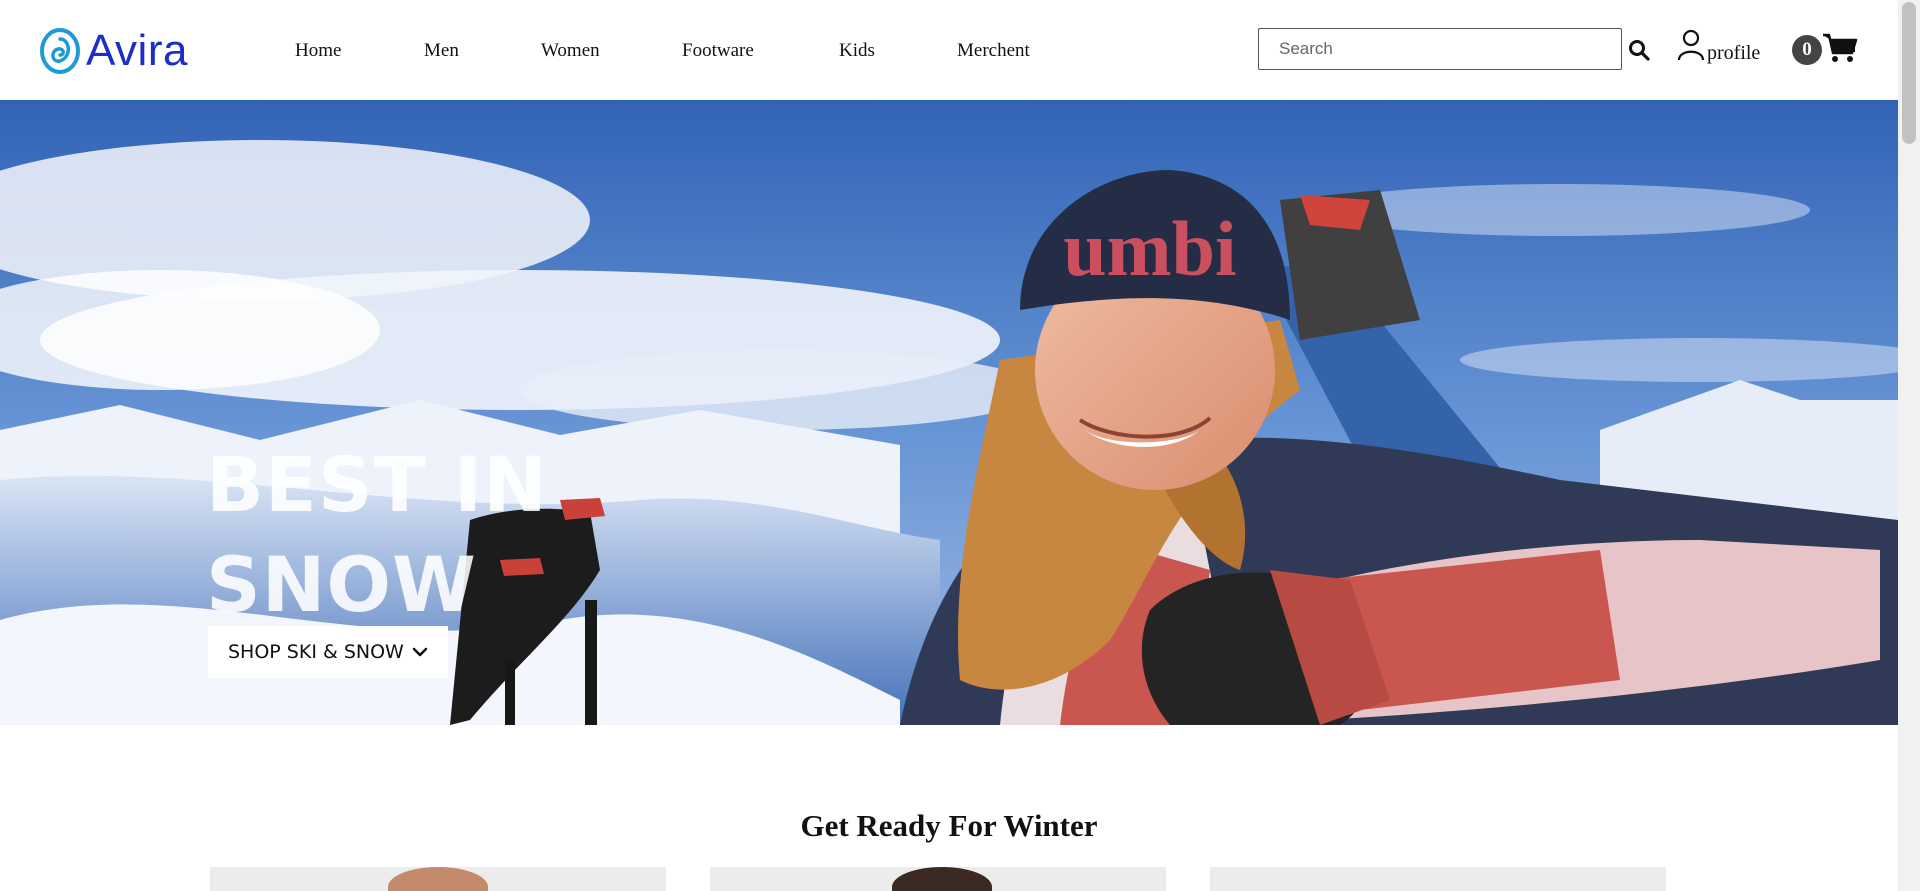 Image resolution: width=1920 pixels, height=891 pixels. What do you see at coordinates (137, 50) in the screenshot?
I see `brand-name: Avira` at bounding box center [137, 50].